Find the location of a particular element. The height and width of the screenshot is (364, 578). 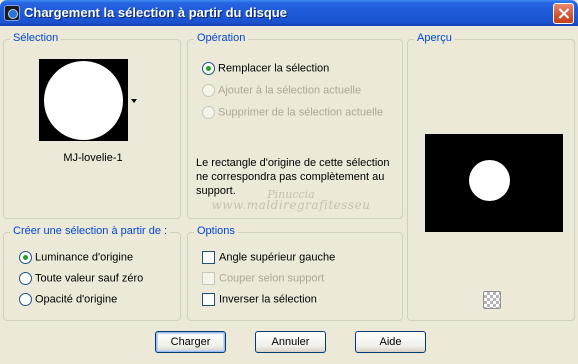

radio-replace-selection: Remplacer la sélection is located at coordinates (265, 68).